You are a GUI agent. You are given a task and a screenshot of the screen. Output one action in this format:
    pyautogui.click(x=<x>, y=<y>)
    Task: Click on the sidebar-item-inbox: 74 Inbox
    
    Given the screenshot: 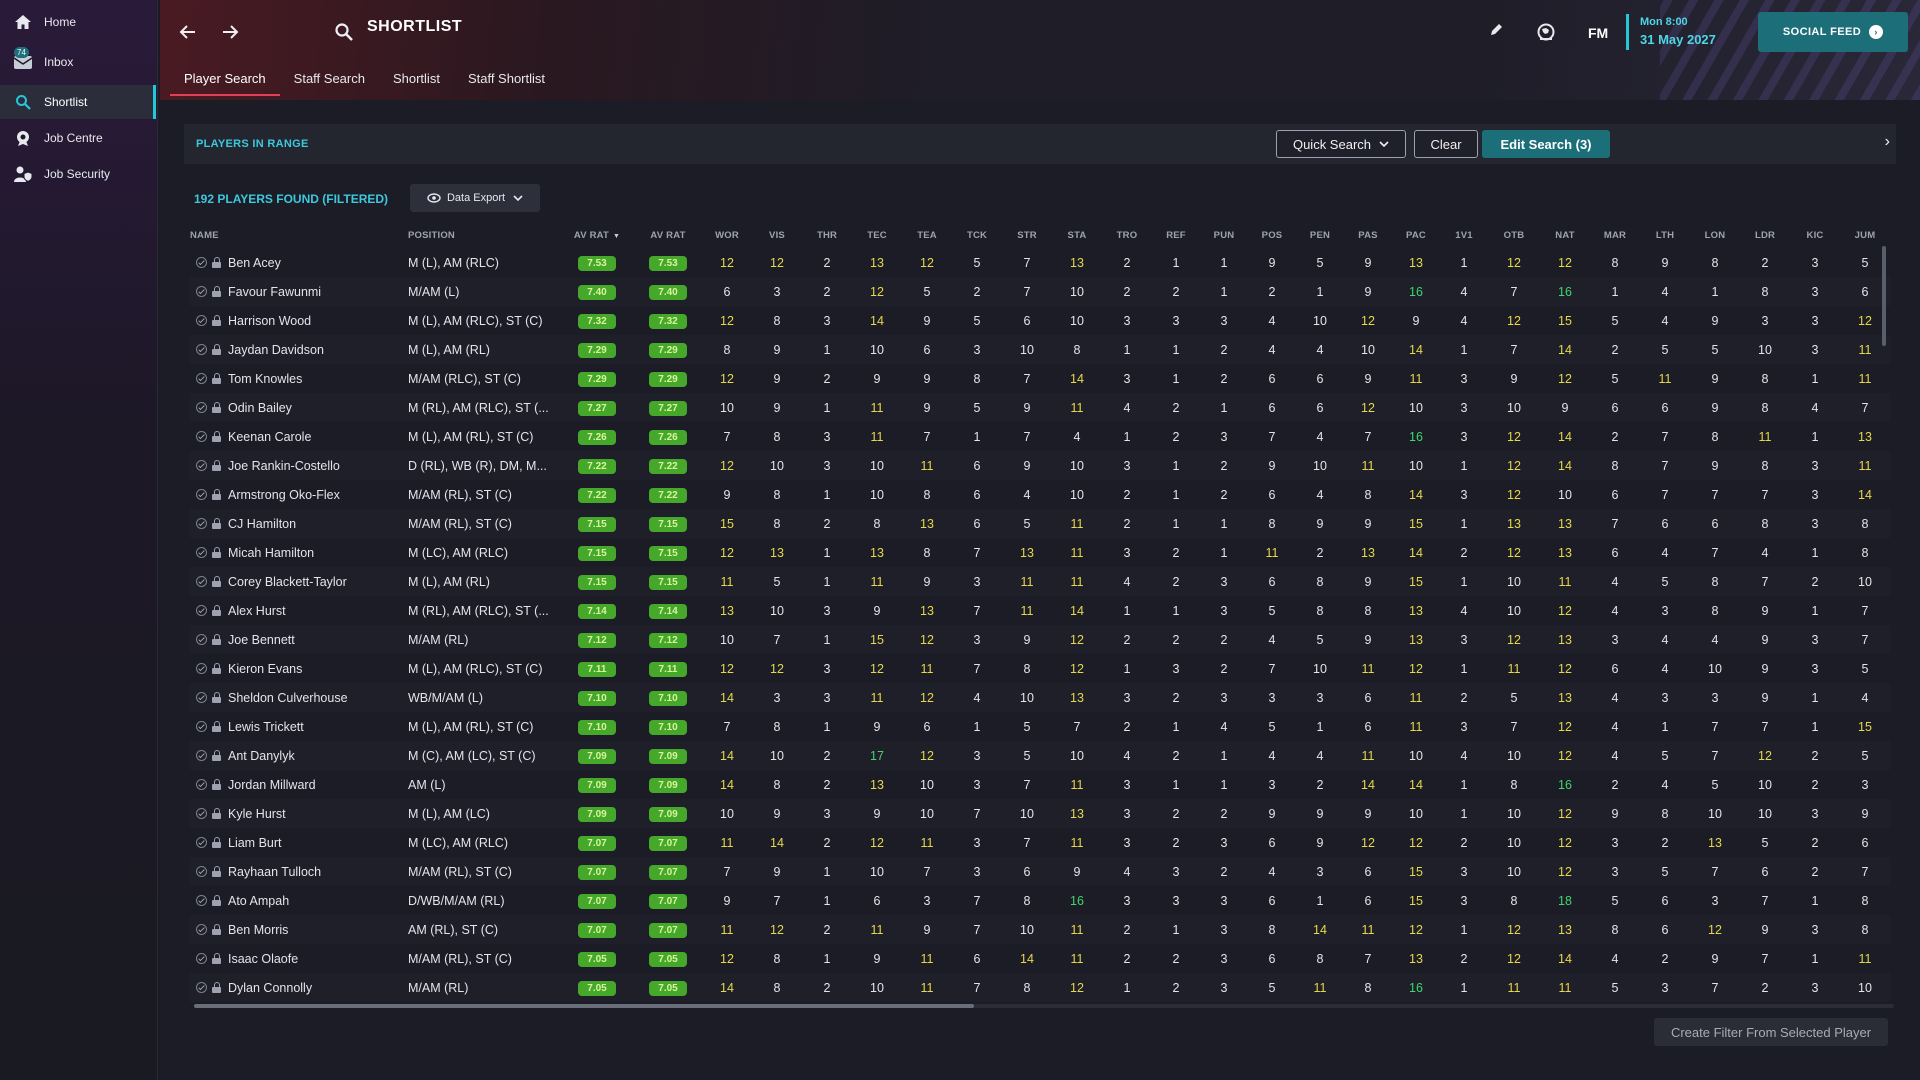 What is the action you would take?
    pyautogui.click(x=78, y=62)
    